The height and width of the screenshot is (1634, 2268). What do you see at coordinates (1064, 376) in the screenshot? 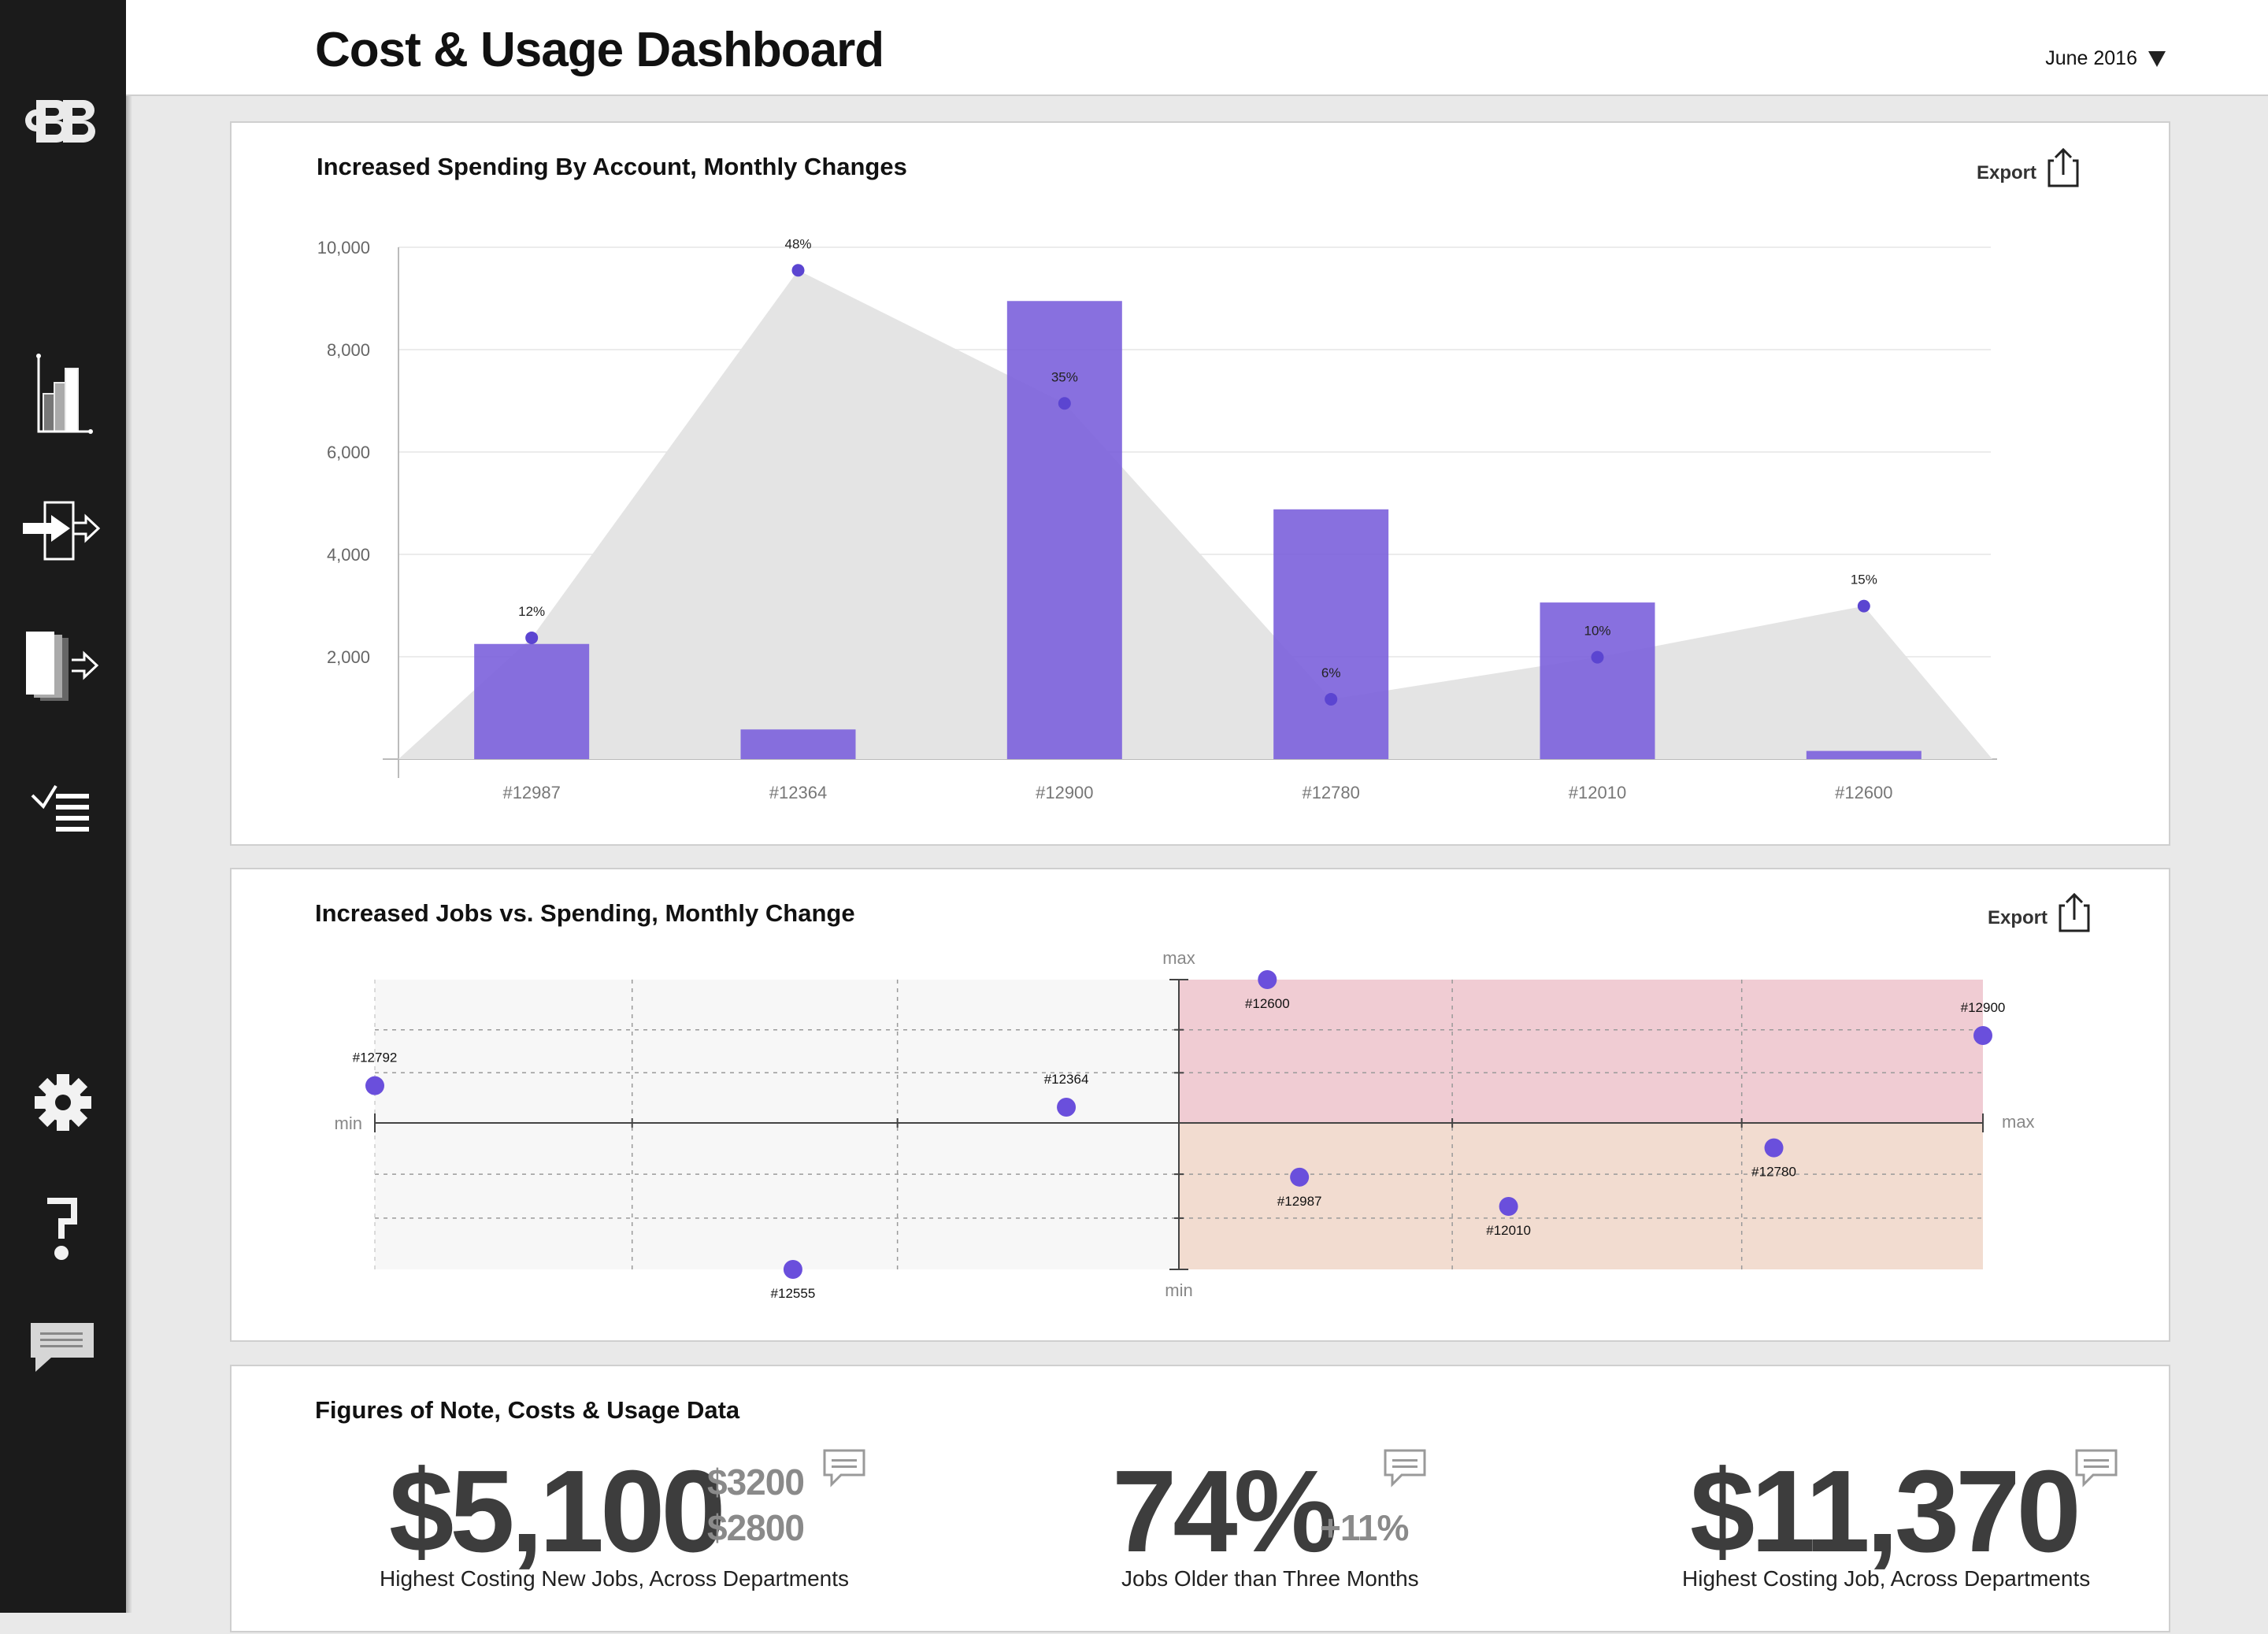
I see `point-label: 35%` at bounding box center [1064, 376].